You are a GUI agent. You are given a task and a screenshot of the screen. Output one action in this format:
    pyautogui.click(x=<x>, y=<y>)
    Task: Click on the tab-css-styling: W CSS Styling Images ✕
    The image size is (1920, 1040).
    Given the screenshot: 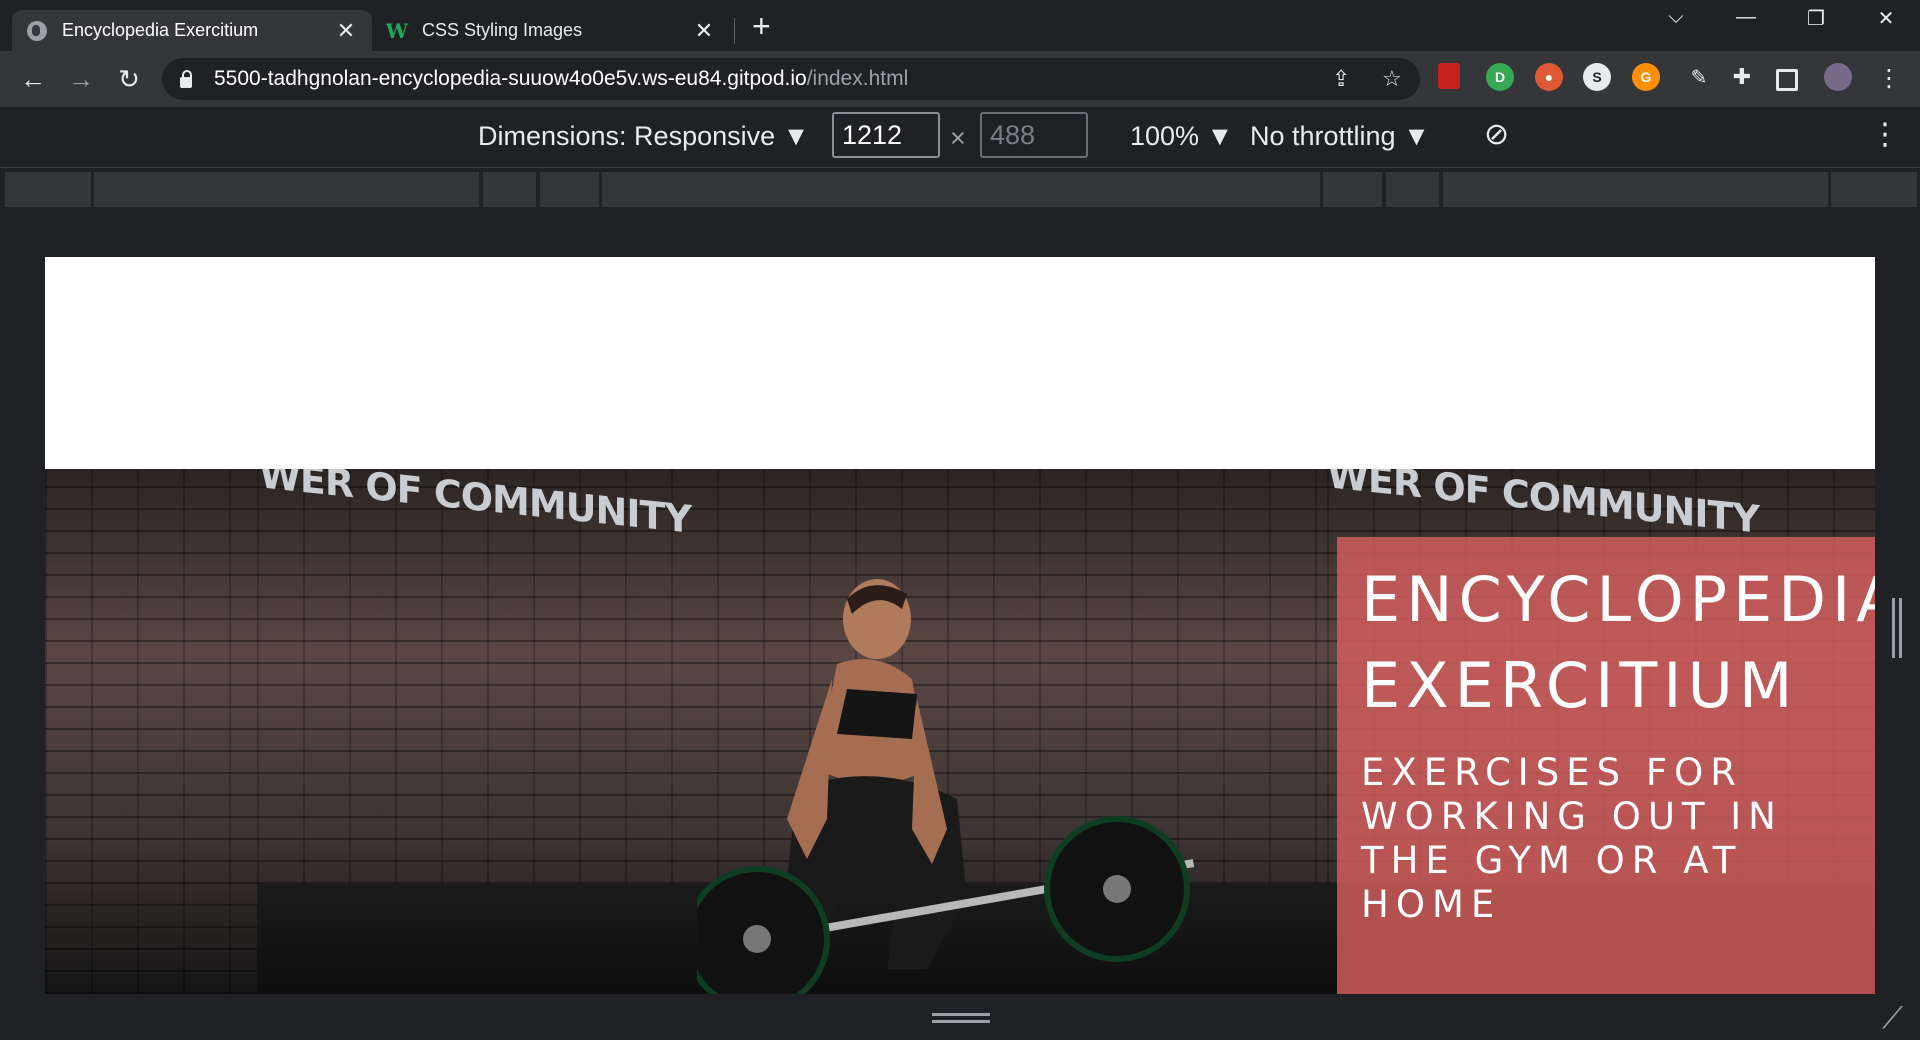 What is the action you would take?
    pyautogui.click(x=551, y=30)
    